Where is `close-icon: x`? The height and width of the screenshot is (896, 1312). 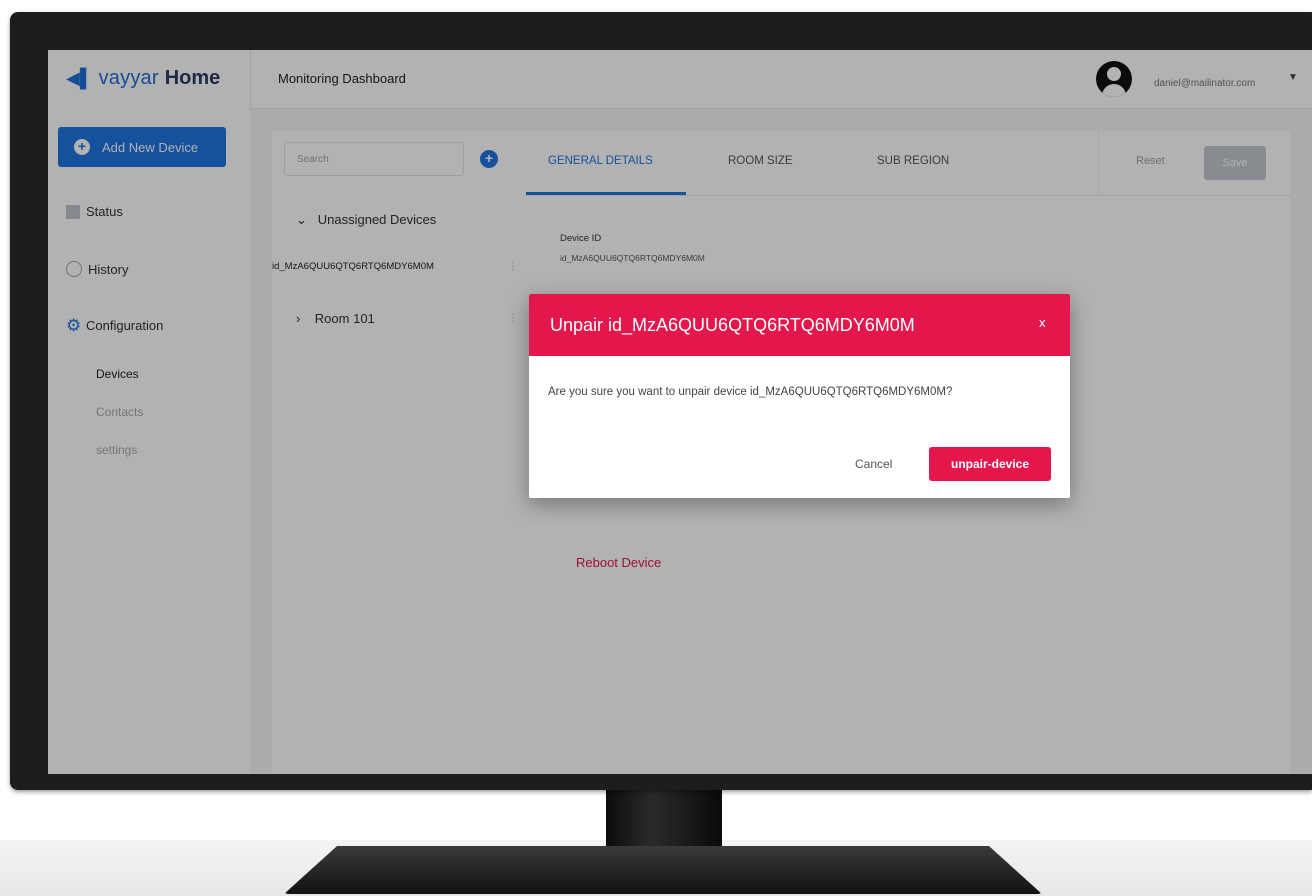
close-icon: x is located at coordinates (1042, 322).